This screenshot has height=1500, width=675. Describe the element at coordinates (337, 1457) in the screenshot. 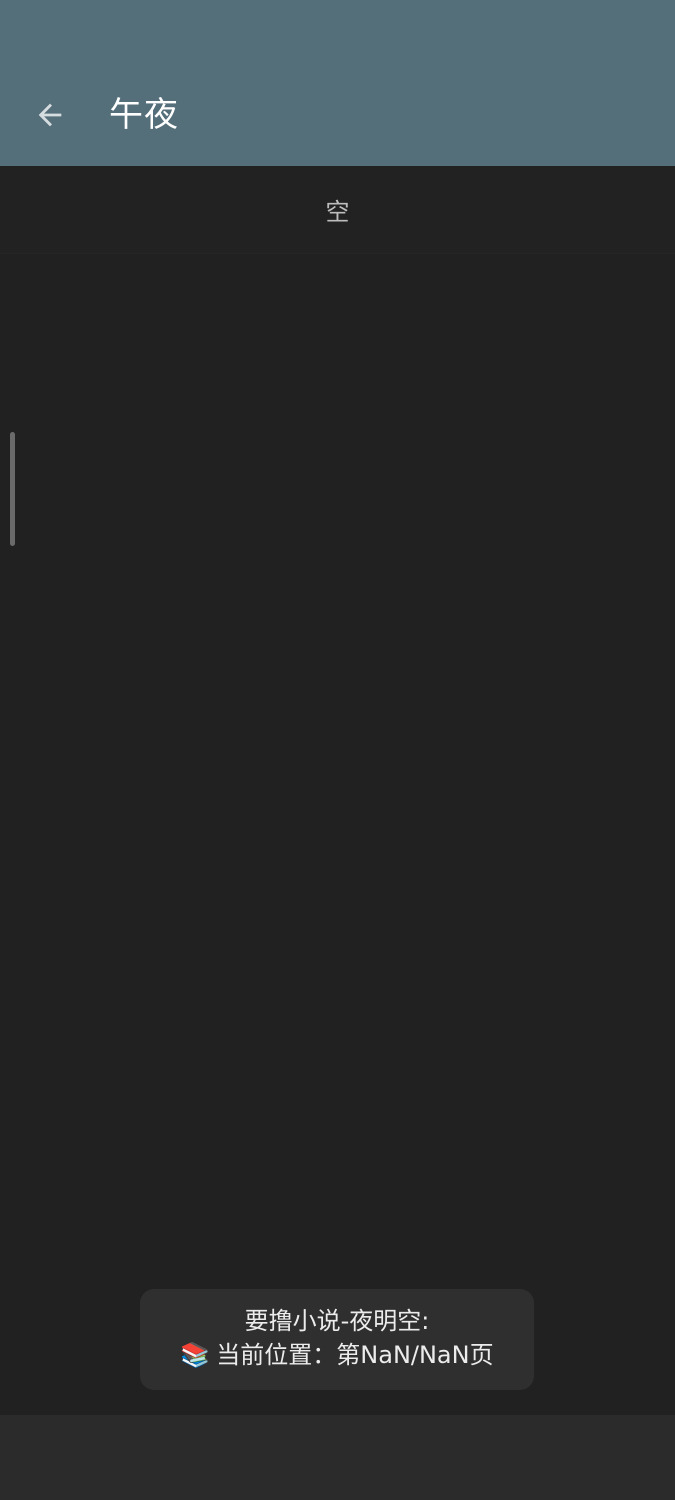

I see `bottom-navigation-area` at that location.